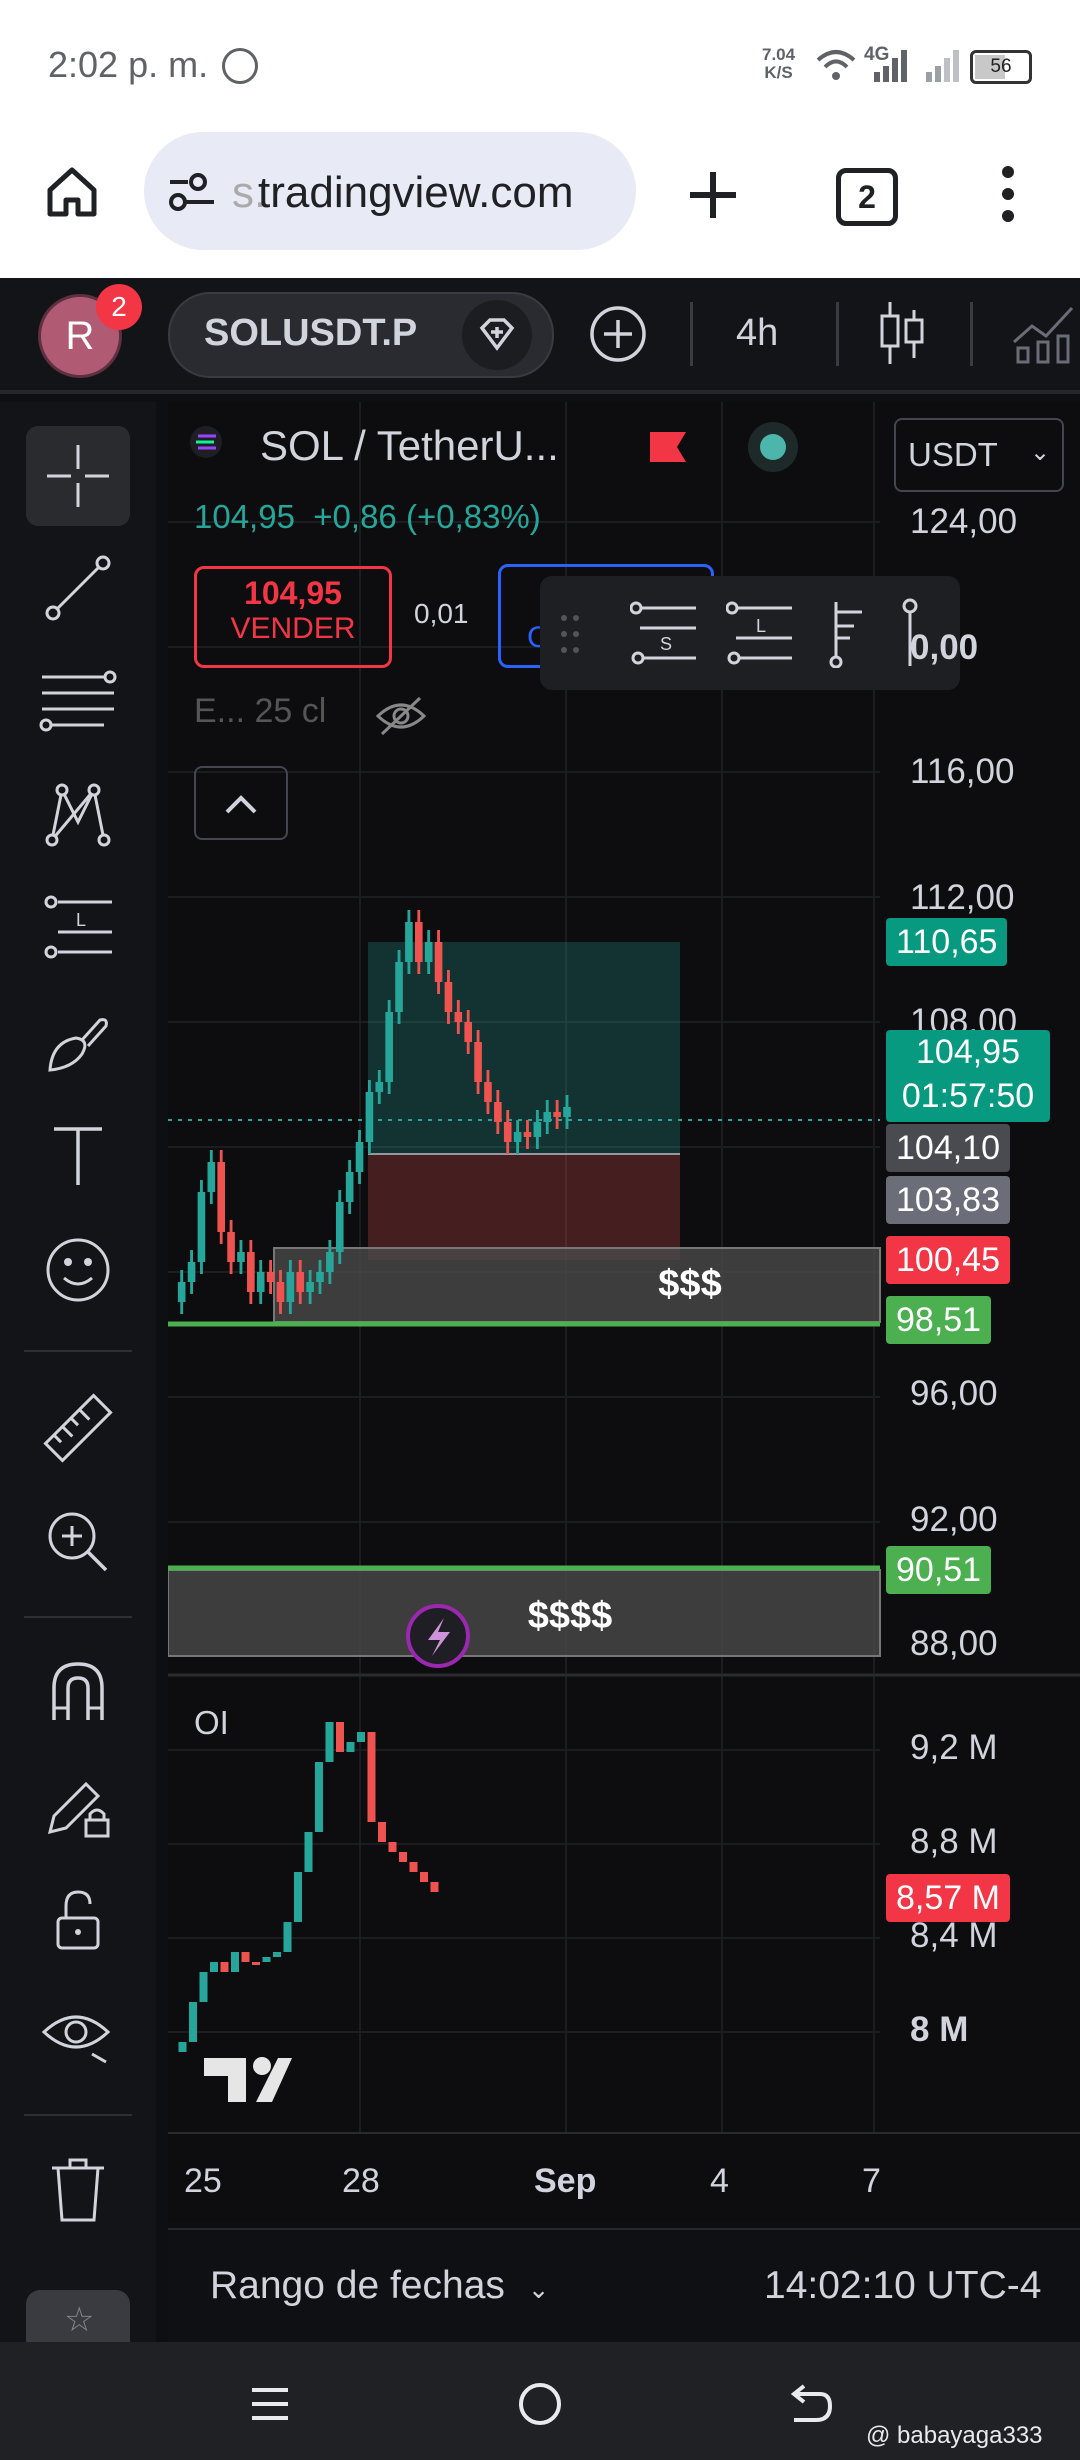 The height and width of the screenshot is (2460, 1080). What do you see at coordinates (203, 2181) in the screenshot?
I see `time-axis-label: 25` at bounding box center [203, 2181].